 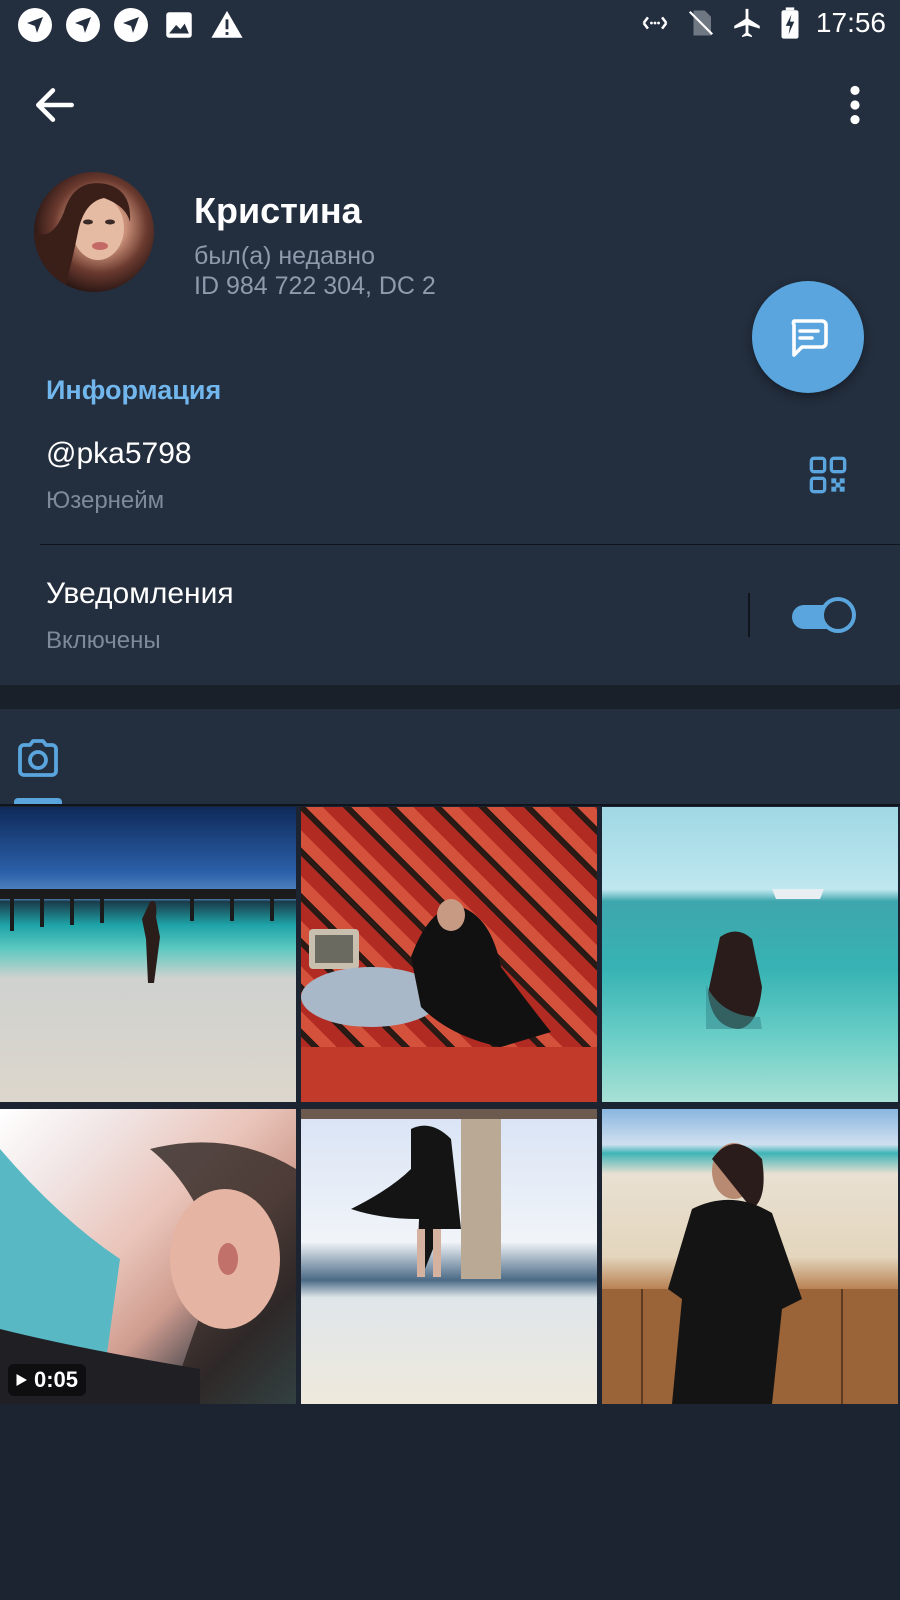 I want to click on back-icon, so click(x=55, y=105).